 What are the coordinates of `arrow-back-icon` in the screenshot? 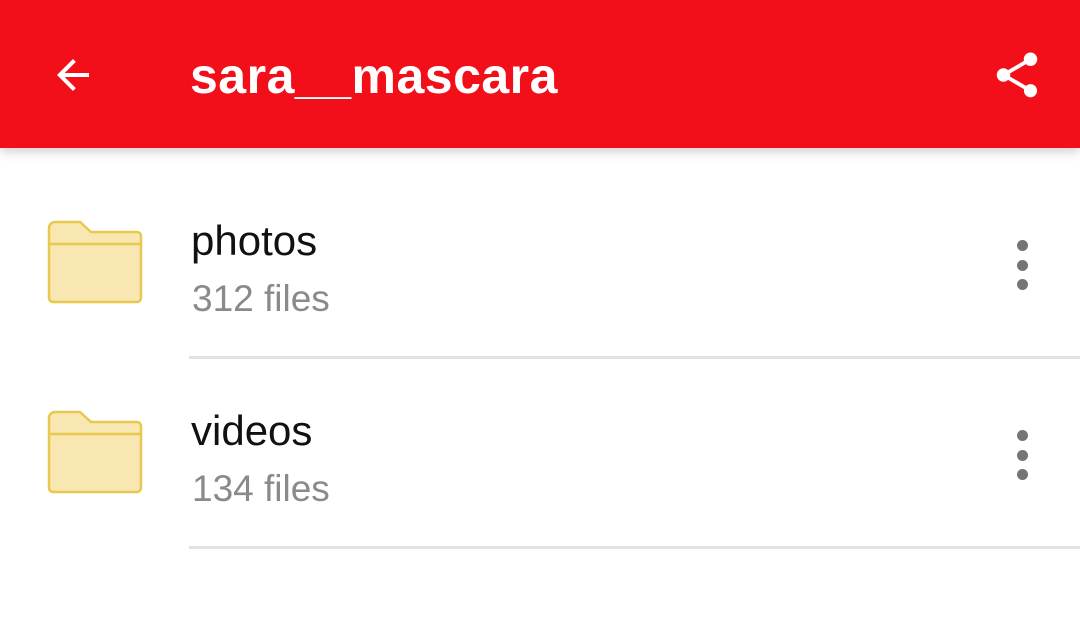 It's located at (73, 75).